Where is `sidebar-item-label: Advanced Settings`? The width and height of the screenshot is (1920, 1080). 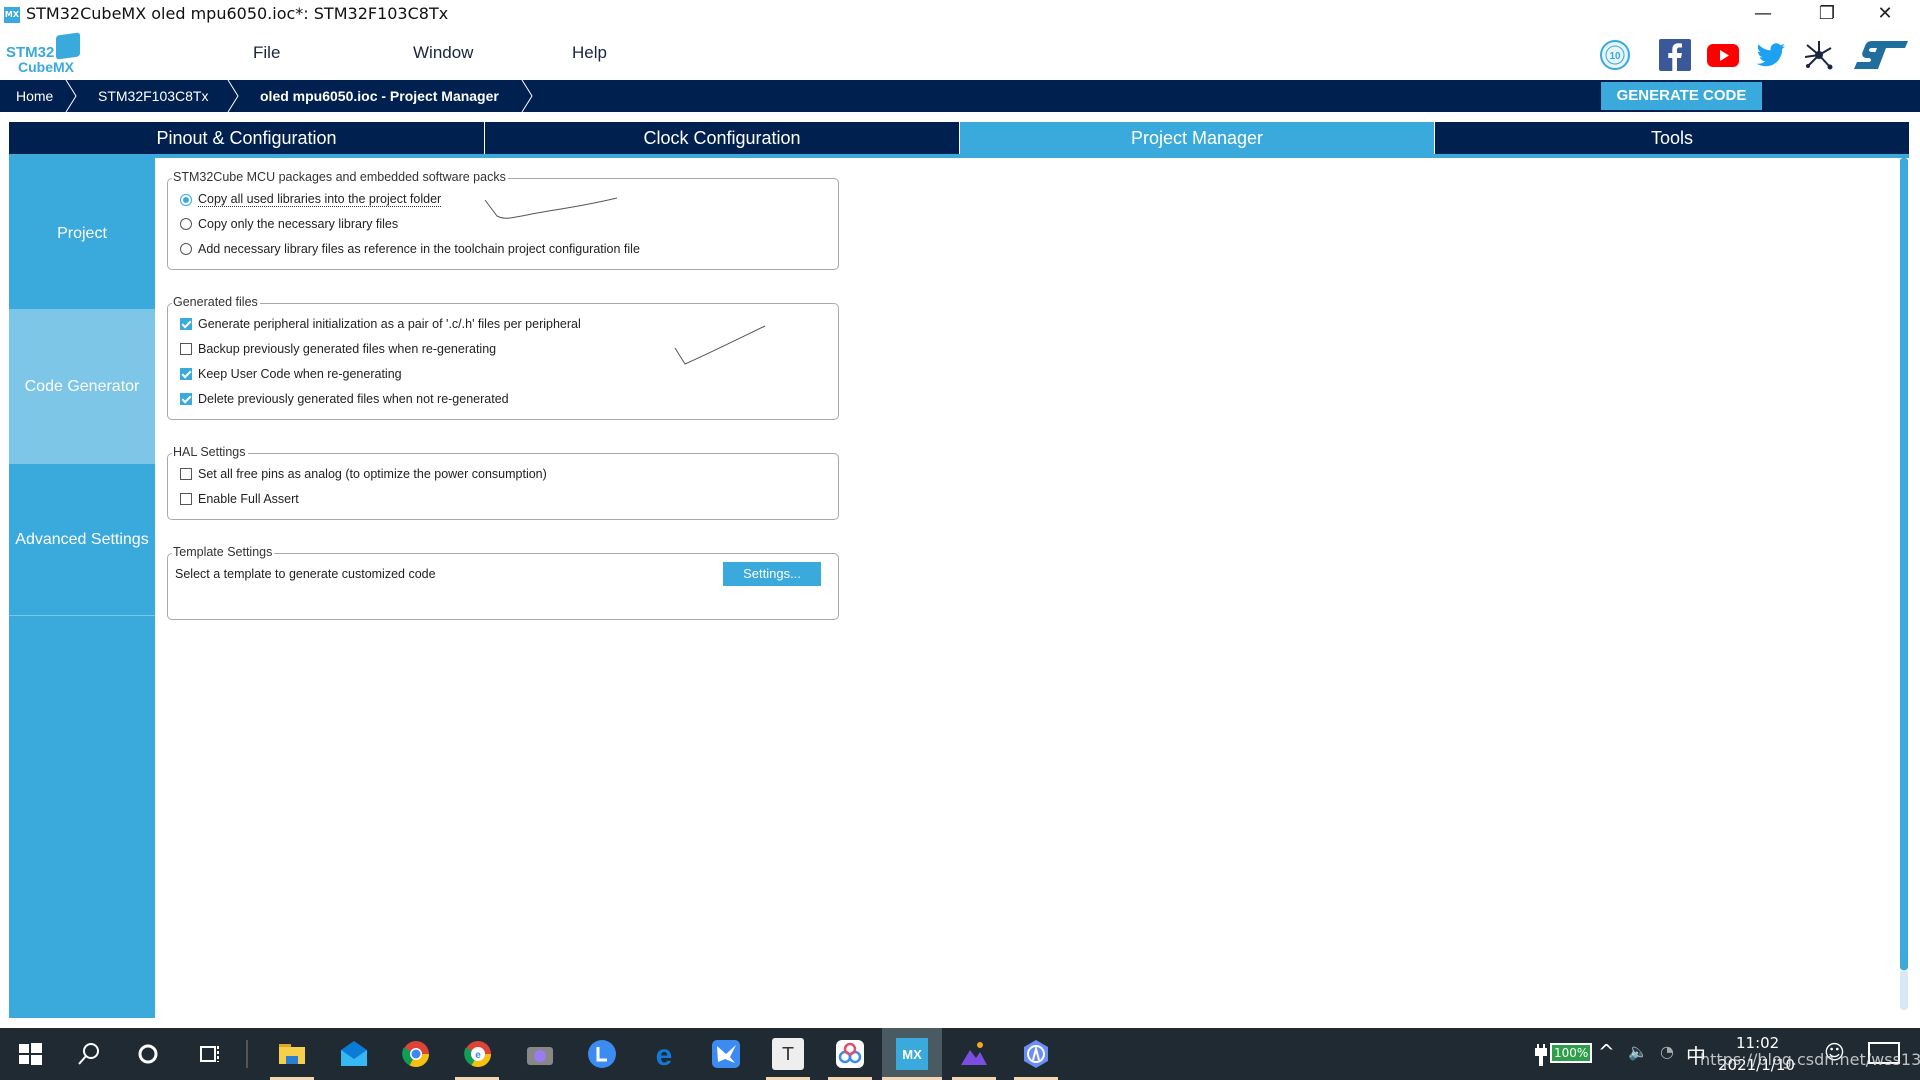
sidebar-item-label: Advanced Settings is located at coordinates (82, 539).